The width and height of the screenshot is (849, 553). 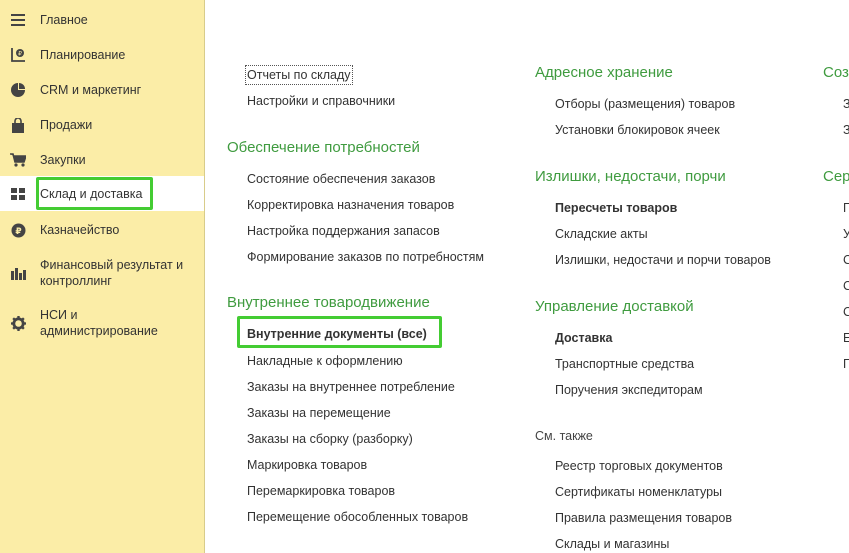 I want to click on sidebar-item-purchases: Закупки, so click(x=102, y=160).